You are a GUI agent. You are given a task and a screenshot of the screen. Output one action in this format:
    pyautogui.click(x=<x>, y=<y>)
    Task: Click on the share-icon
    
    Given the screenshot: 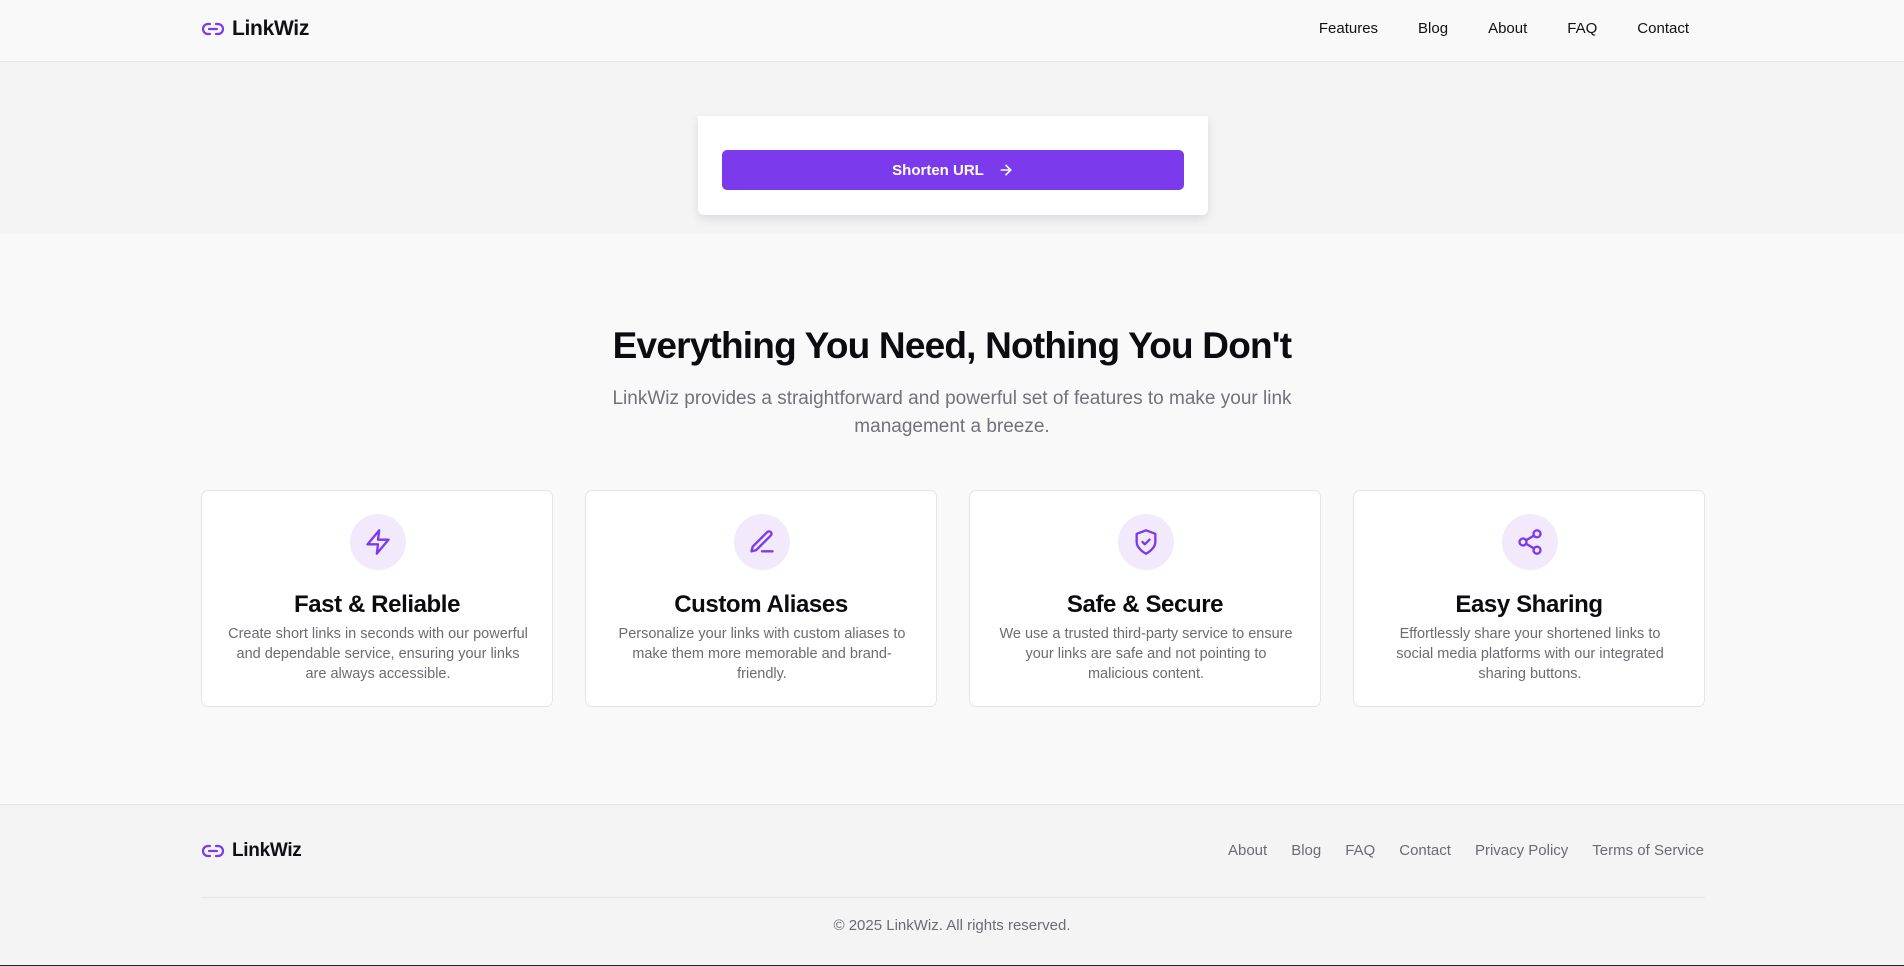 What is the action you would take?
    pyautogui.click(x=1530, y=542)
    